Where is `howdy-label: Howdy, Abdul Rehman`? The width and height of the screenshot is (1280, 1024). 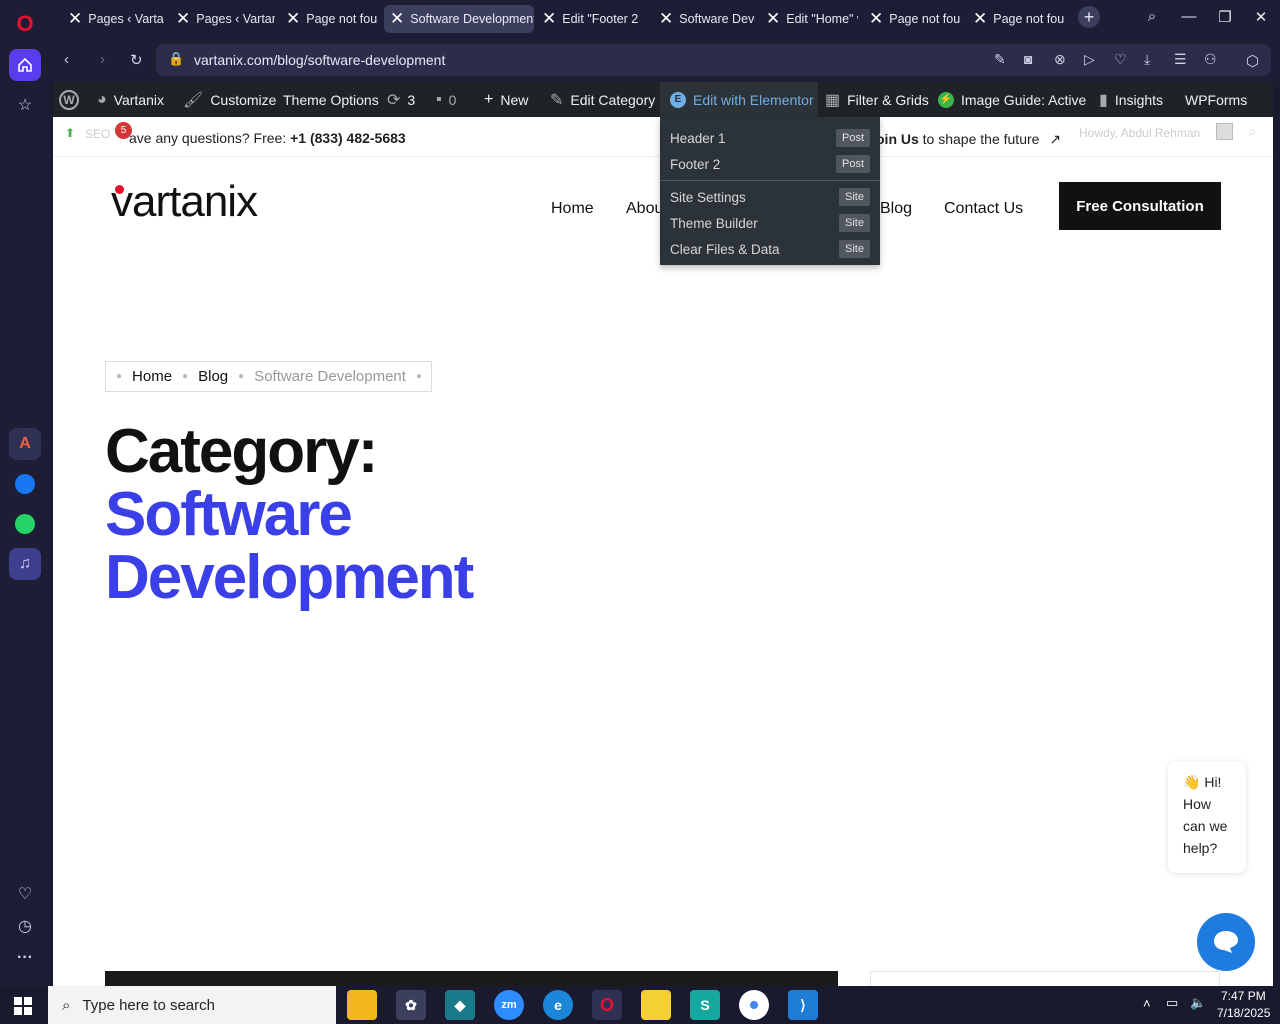
howdy-label: Howdy, Abdul Rehman is located at coordinates (1139, 133).